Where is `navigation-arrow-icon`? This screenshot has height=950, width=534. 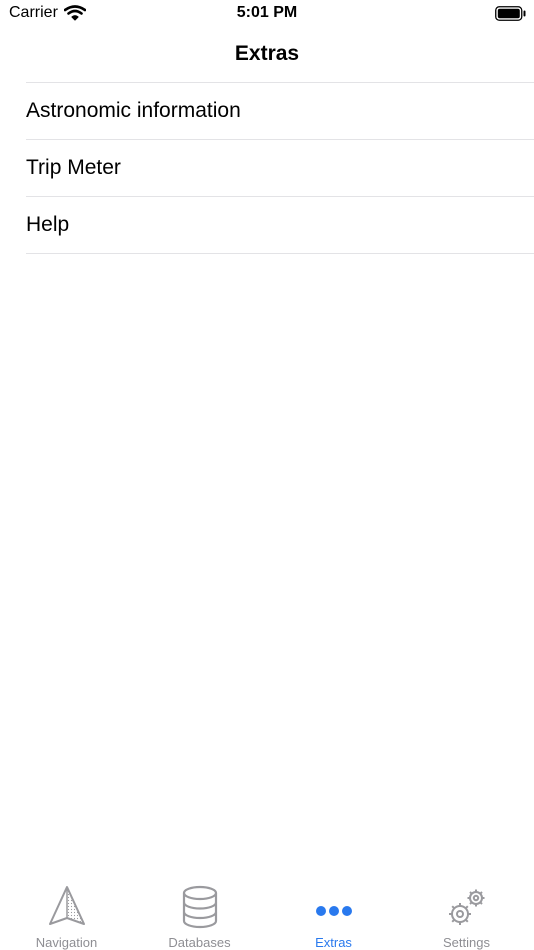
navigation-arrow-icon is located at coordinates (66, 912).